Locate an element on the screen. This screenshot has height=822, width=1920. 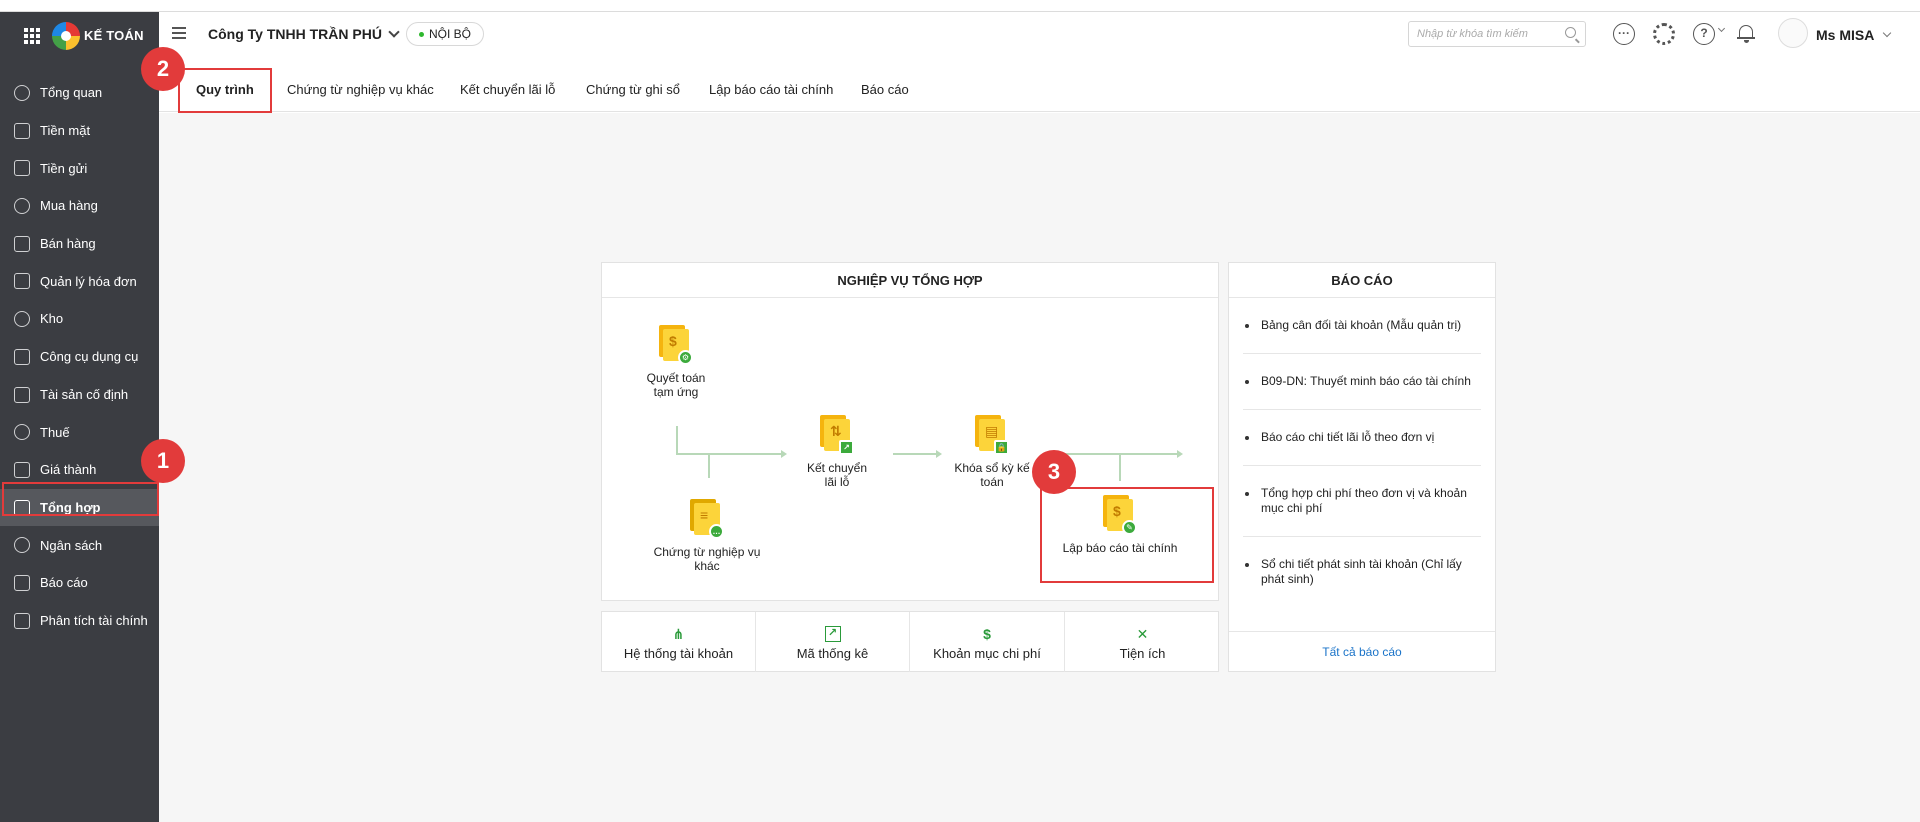
report-item: Bảng cân đối tài khoản (Mẫu quản trị) is located at coordinates (1362, 326).